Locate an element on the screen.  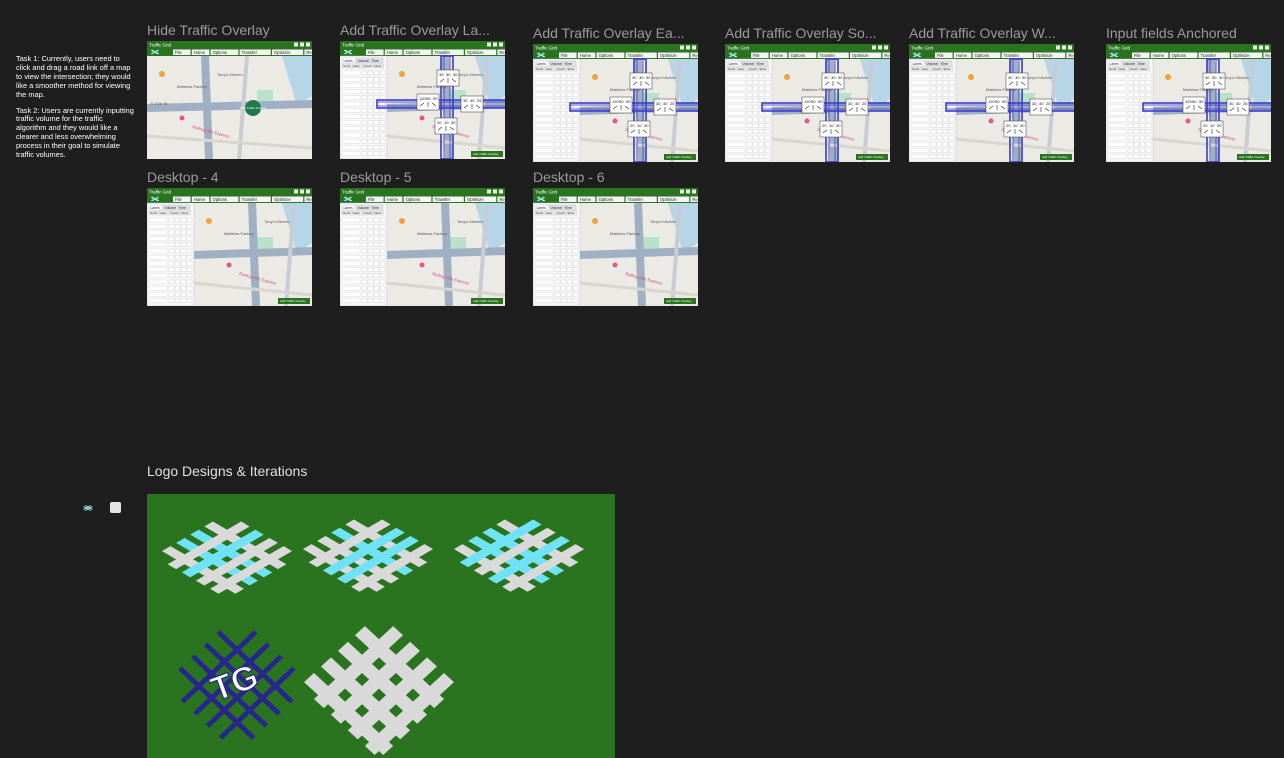
logo-iteration-4-icon: TG is located at coordinates (236, 684).